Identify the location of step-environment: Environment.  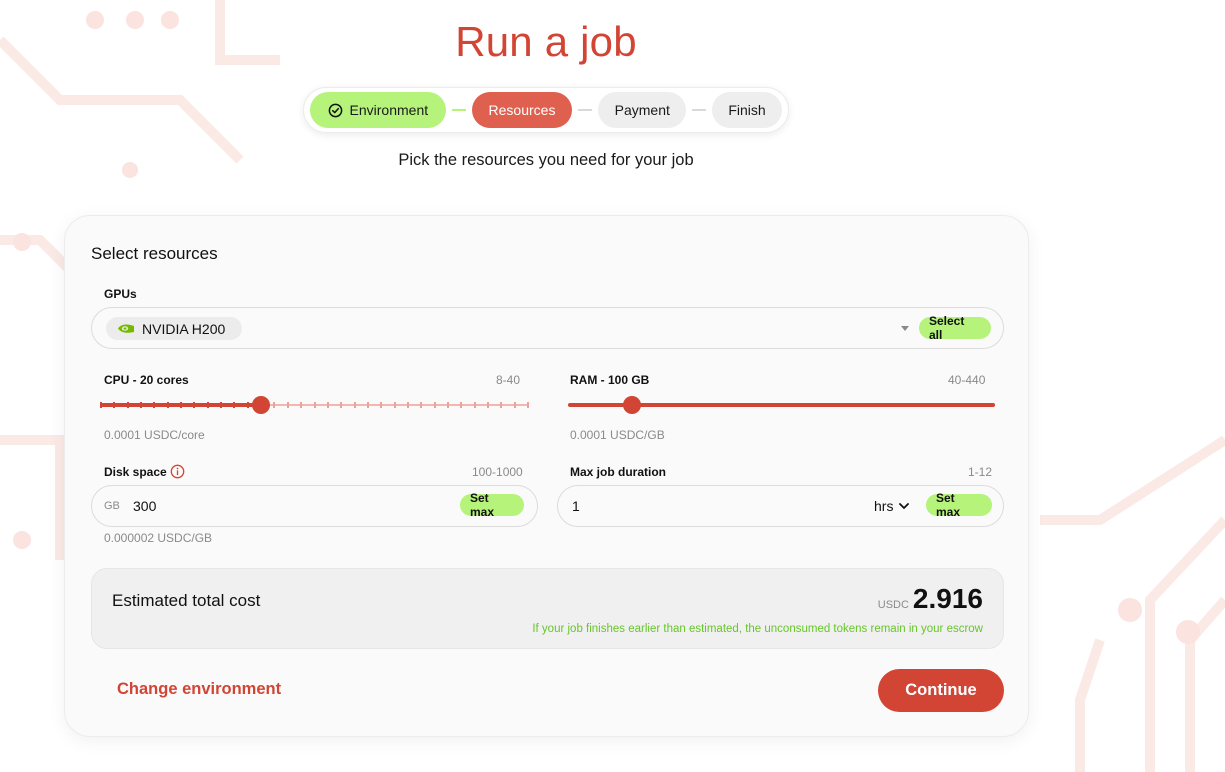
(378, 110).